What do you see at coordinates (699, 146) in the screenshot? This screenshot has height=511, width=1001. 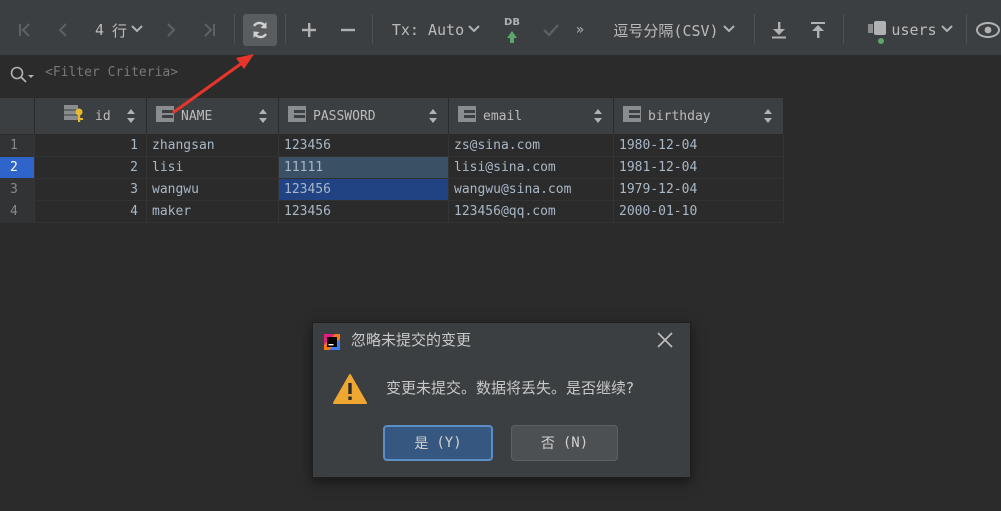 I see `cell-birthday: 1980-12-04` at bounding box center [699, 146].